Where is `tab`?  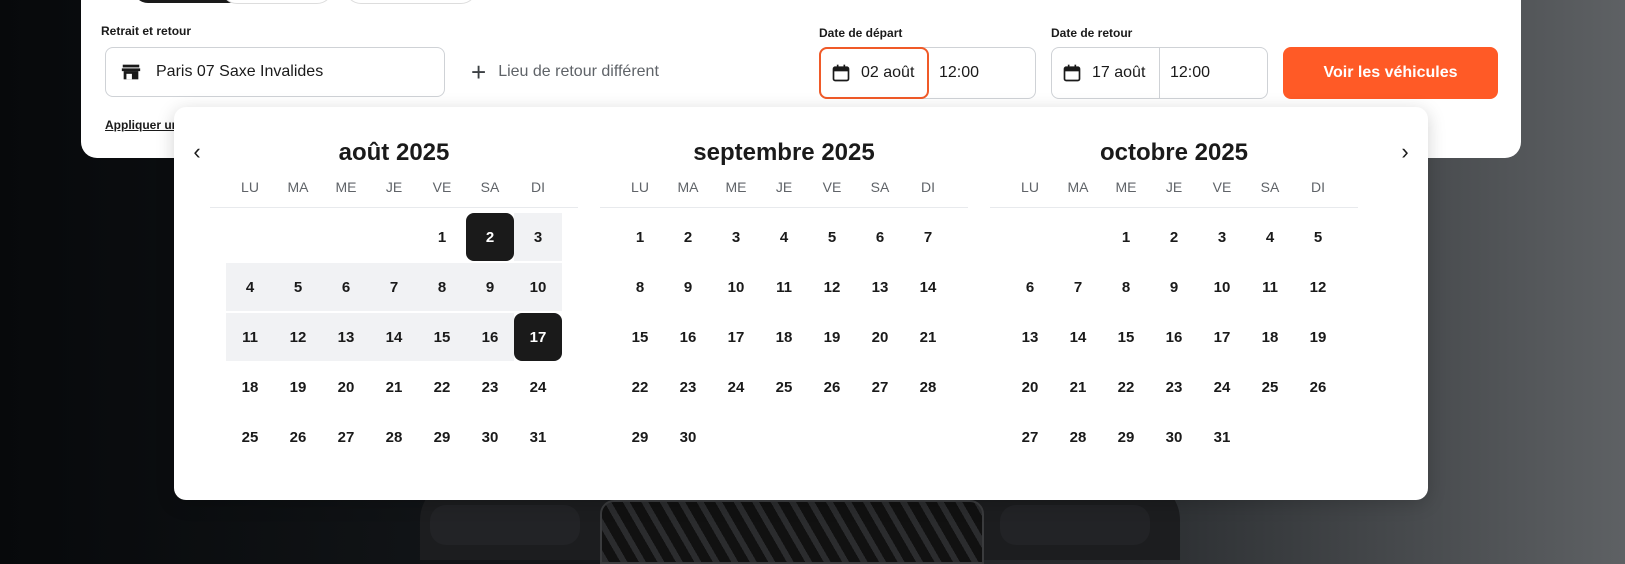
tab is located at coordinates (277, 2).